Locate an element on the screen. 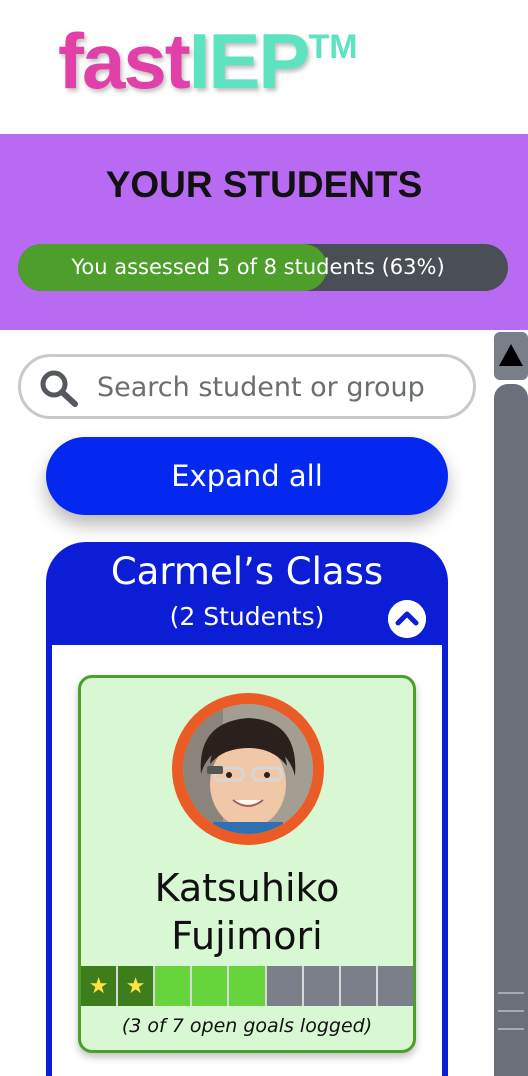 The height and width of the screenshot is (1076, 528). page-title: YOUR STUDENTS is located at coordinates (264, 184).